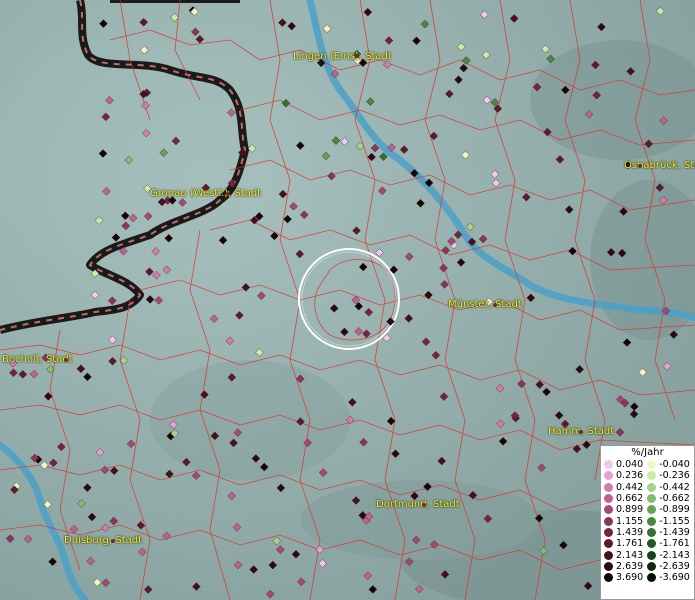  Describe the element at coordinates (37, 359) in the screenshot. I see `city-label-bocholt: Bocholt, Stadt` at that location.